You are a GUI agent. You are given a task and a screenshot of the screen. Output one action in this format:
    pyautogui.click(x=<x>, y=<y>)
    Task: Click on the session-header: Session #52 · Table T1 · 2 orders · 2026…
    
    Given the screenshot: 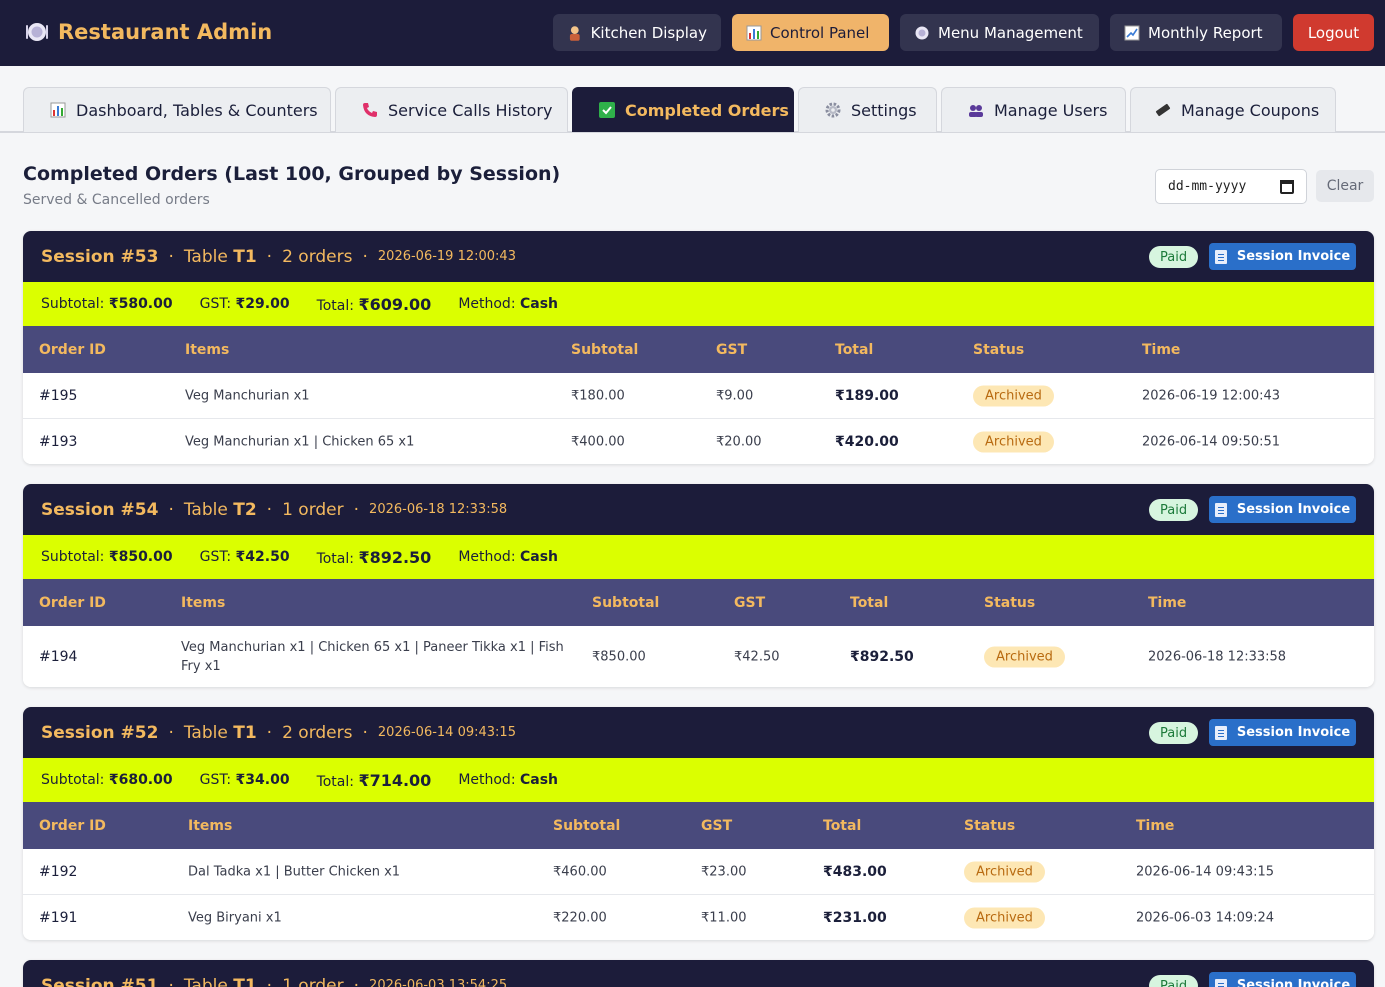 What is the action you would take?
    pyautogui.click(x=698, y=732)
    